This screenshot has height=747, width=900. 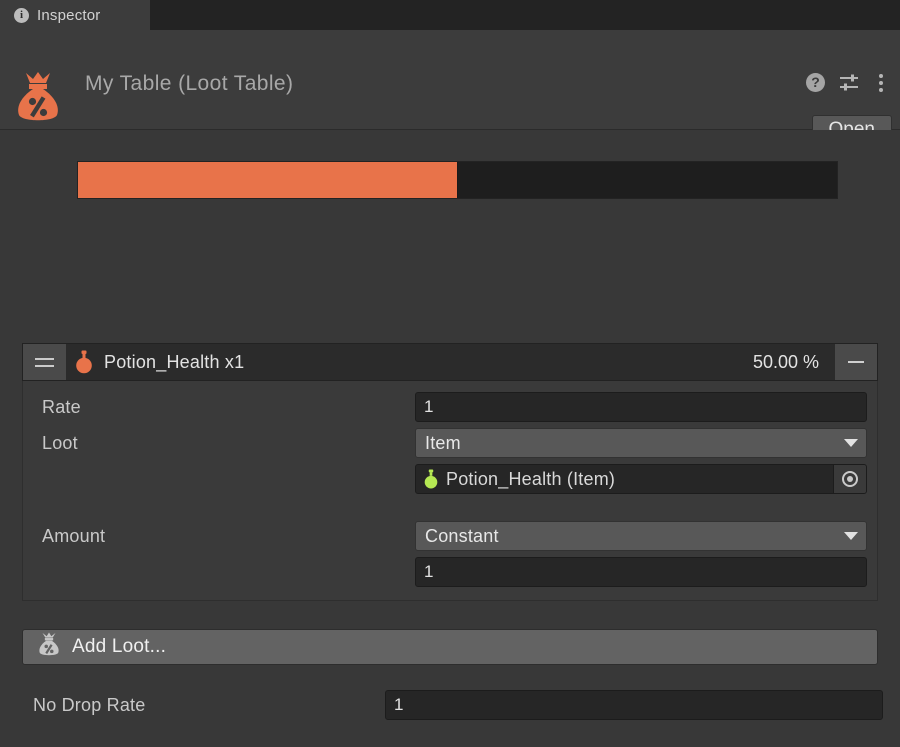 I want to click on loot-object-row: Potion_Health (Item), so click(x=450, y=479).